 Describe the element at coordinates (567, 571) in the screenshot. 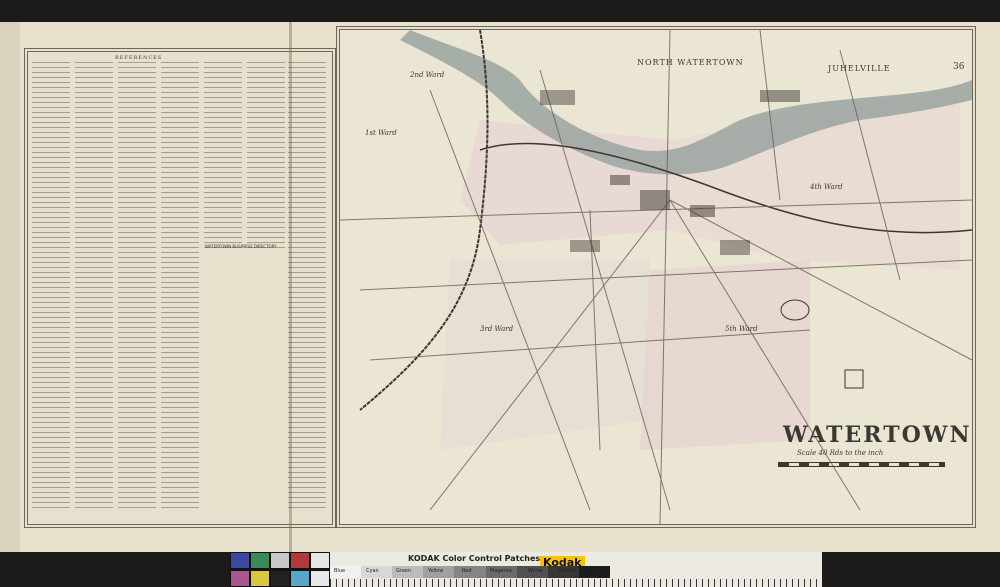

I see `step-label: 3/Color` at that location.